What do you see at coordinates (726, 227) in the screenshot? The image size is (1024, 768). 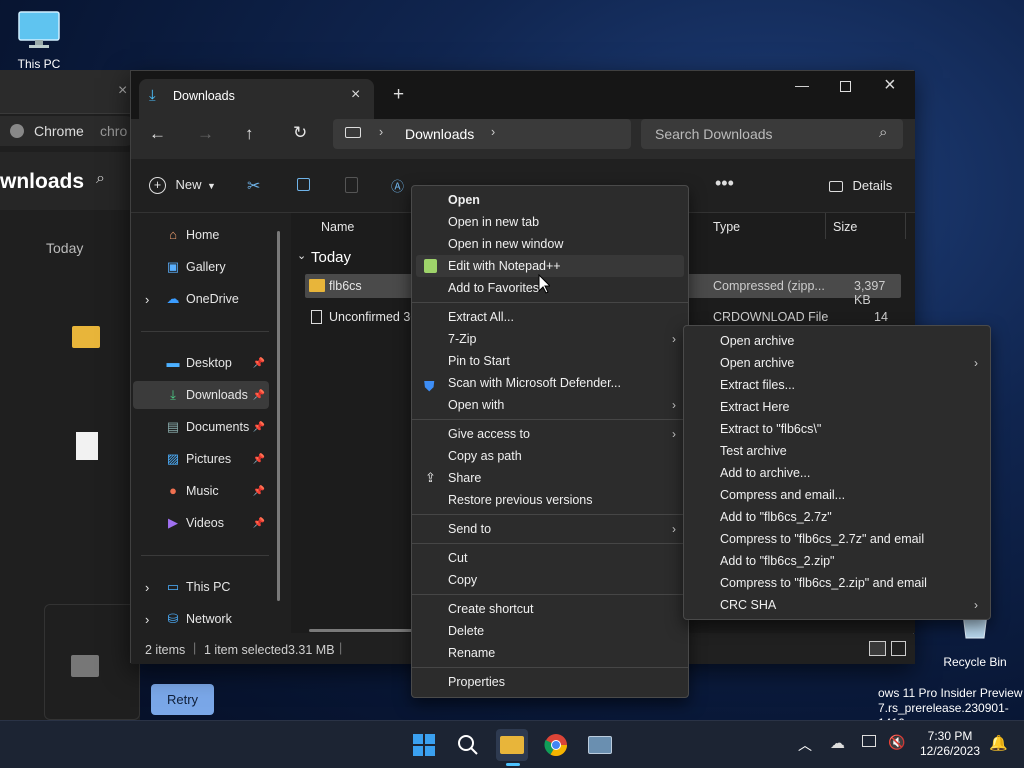 I see `column-header-type: Type` at bounding box center [726, 227].